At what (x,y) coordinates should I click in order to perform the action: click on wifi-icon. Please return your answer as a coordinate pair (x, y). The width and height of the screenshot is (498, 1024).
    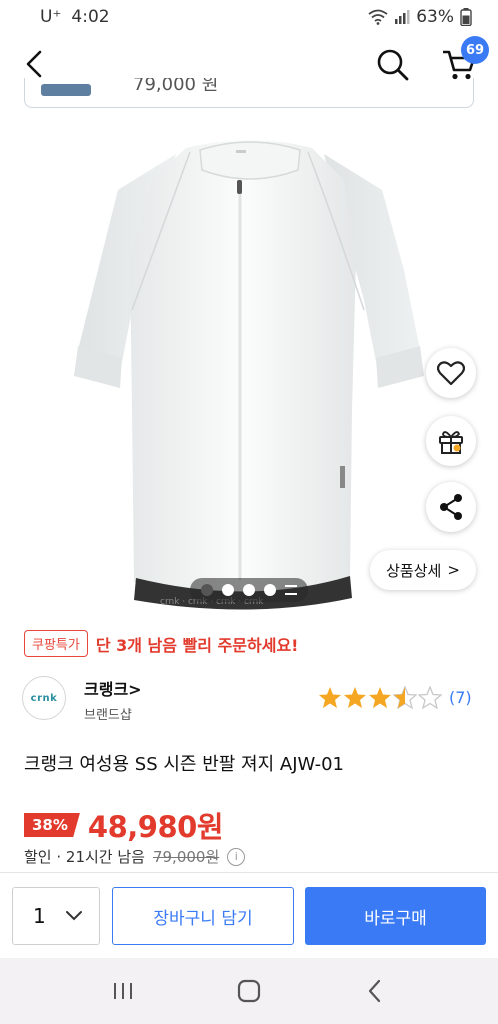
    Looking at the image, I should click on (378, 17).